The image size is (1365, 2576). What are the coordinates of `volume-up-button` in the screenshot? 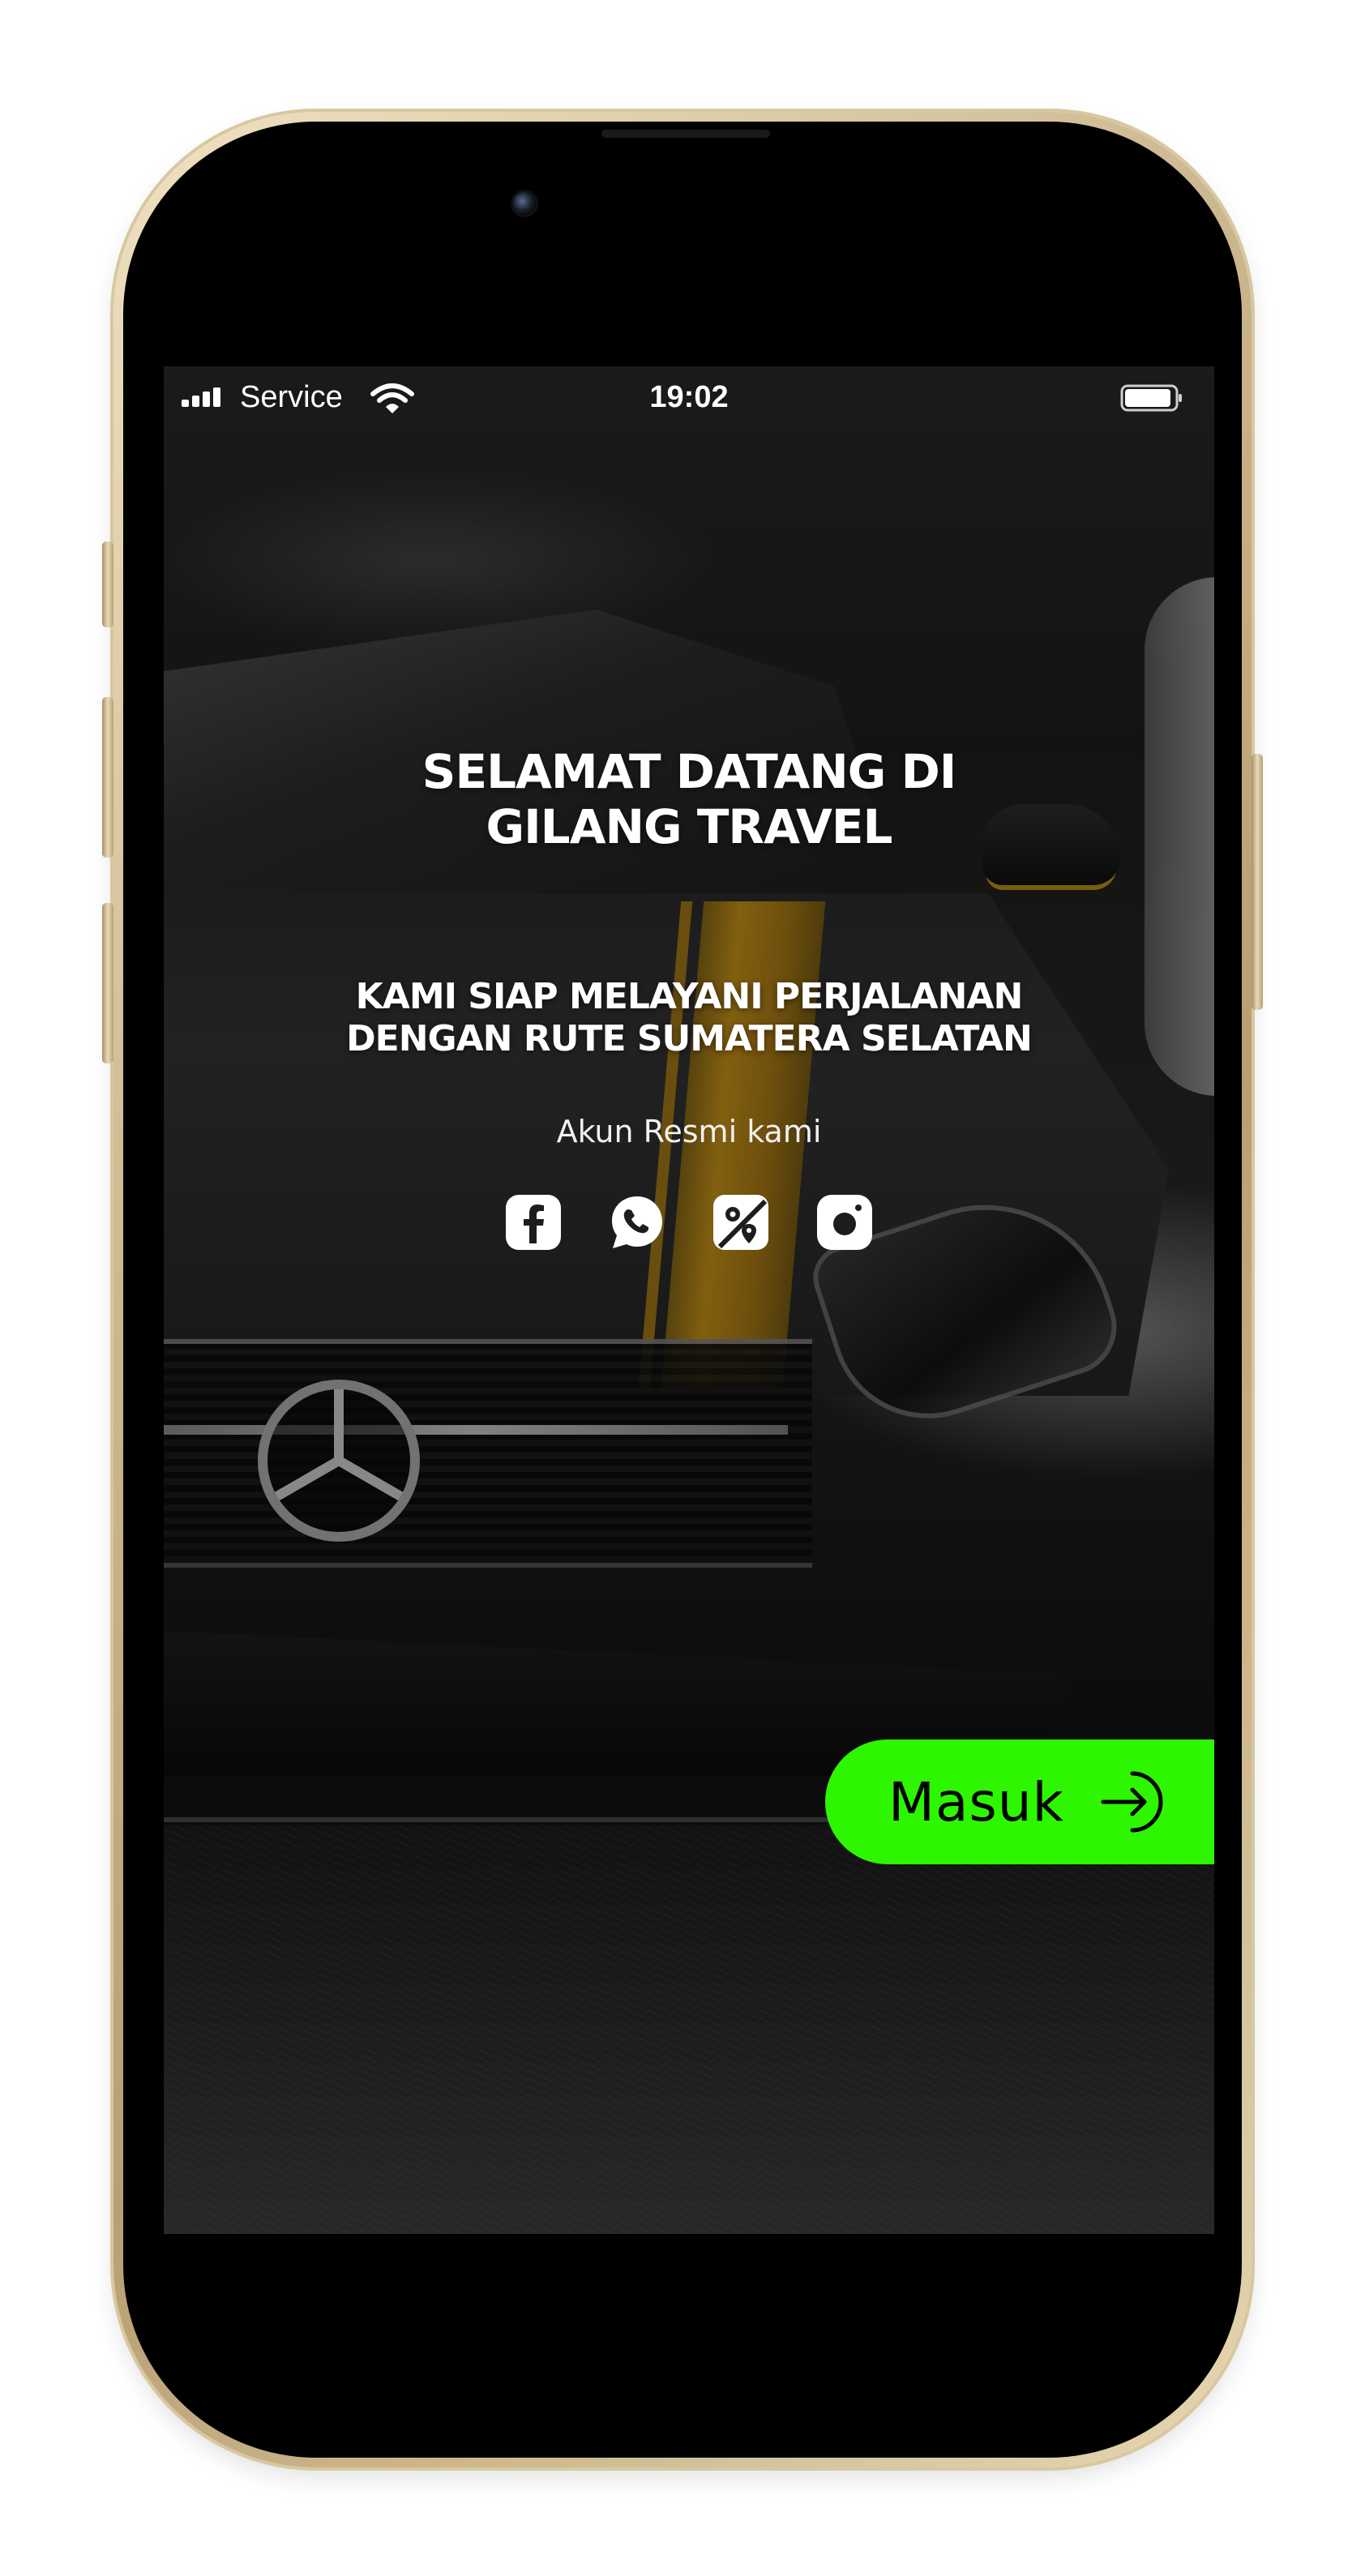 It's located at (107, 777).